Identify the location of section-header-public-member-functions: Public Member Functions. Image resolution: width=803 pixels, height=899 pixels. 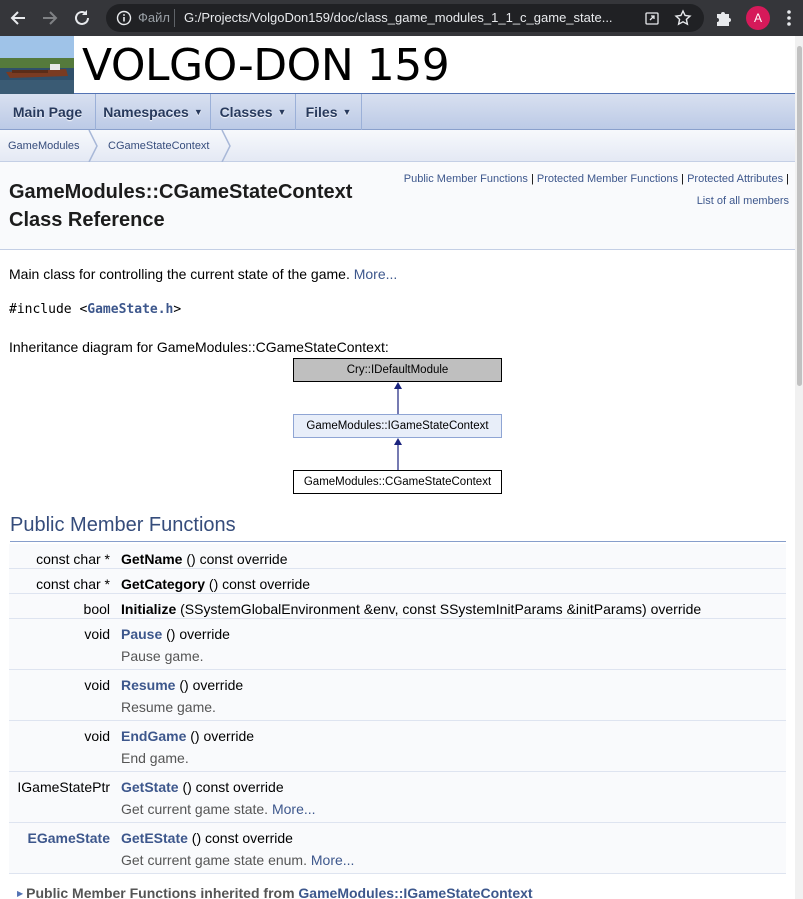
(398, 528).